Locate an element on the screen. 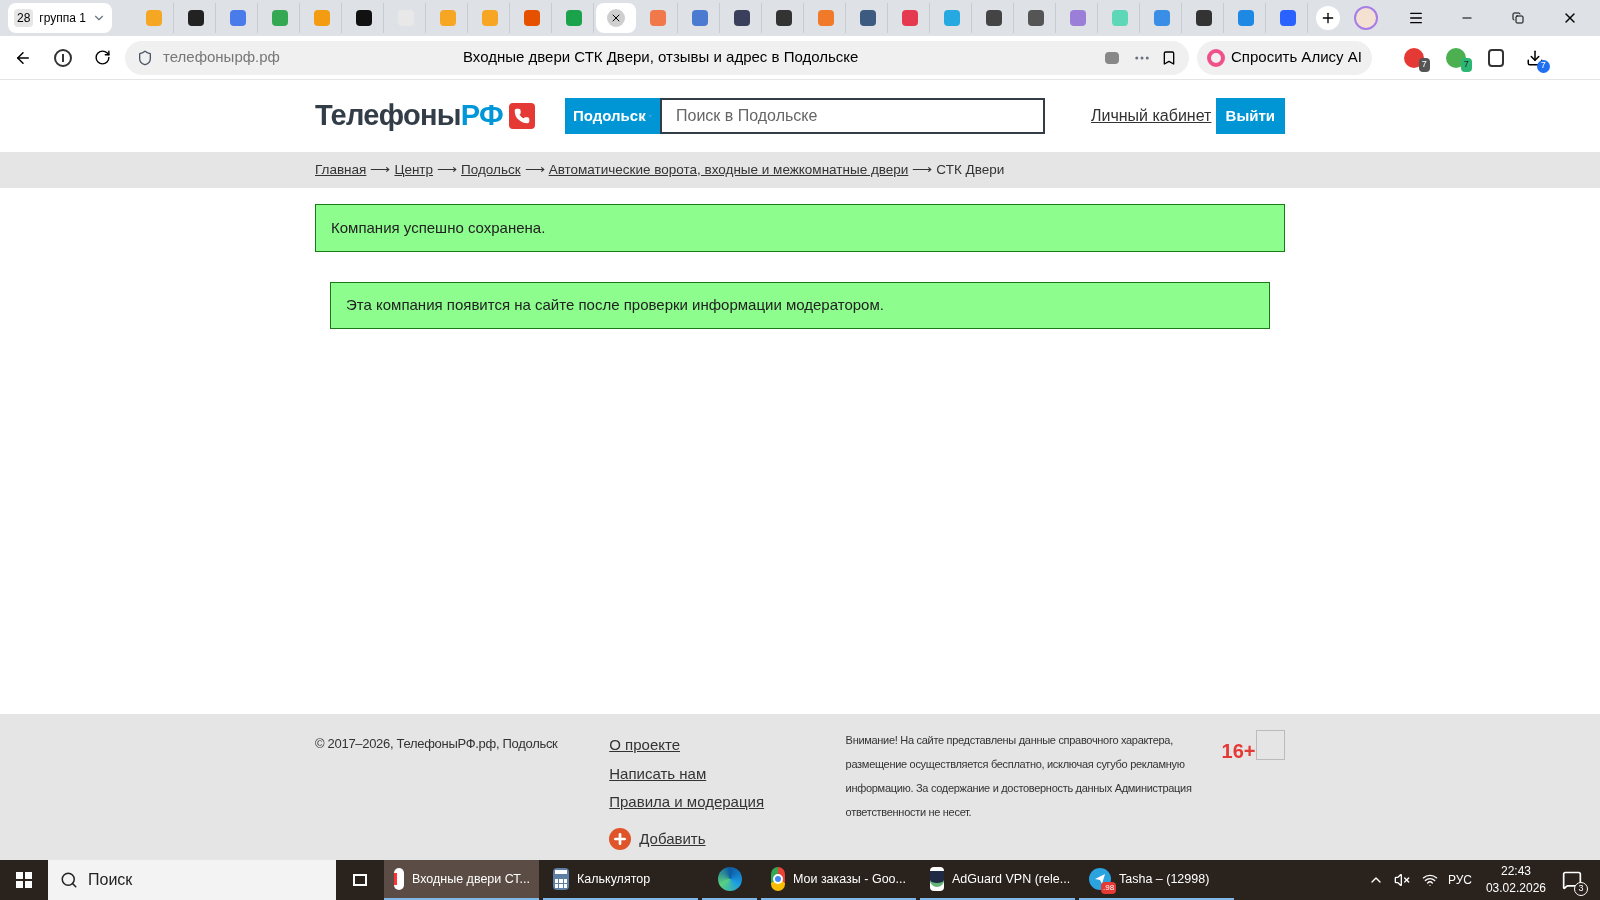  notifications-icon is located at coordinates (1572, 880).